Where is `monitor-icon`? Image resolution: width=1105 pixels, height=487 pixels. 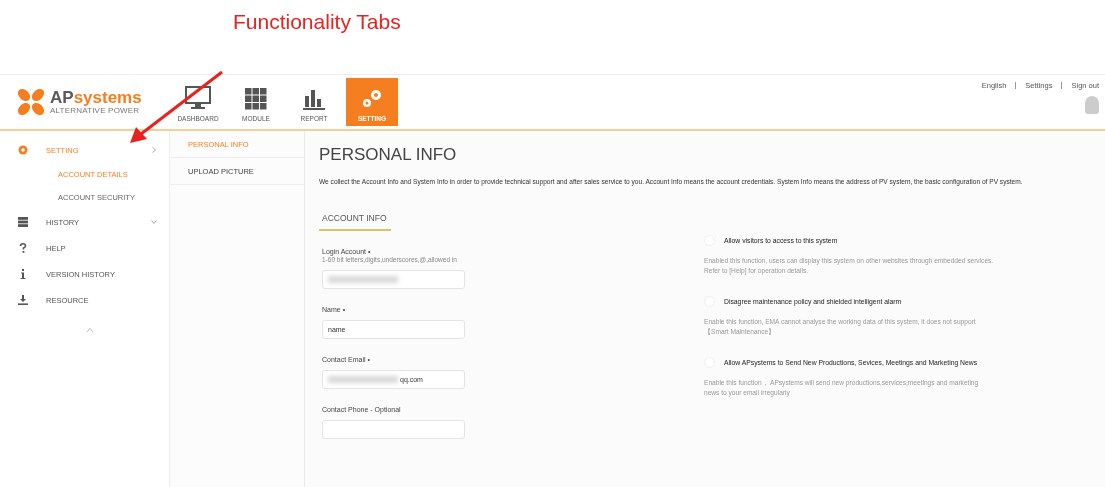 monitor-icon is located at coordinates (198, 98).